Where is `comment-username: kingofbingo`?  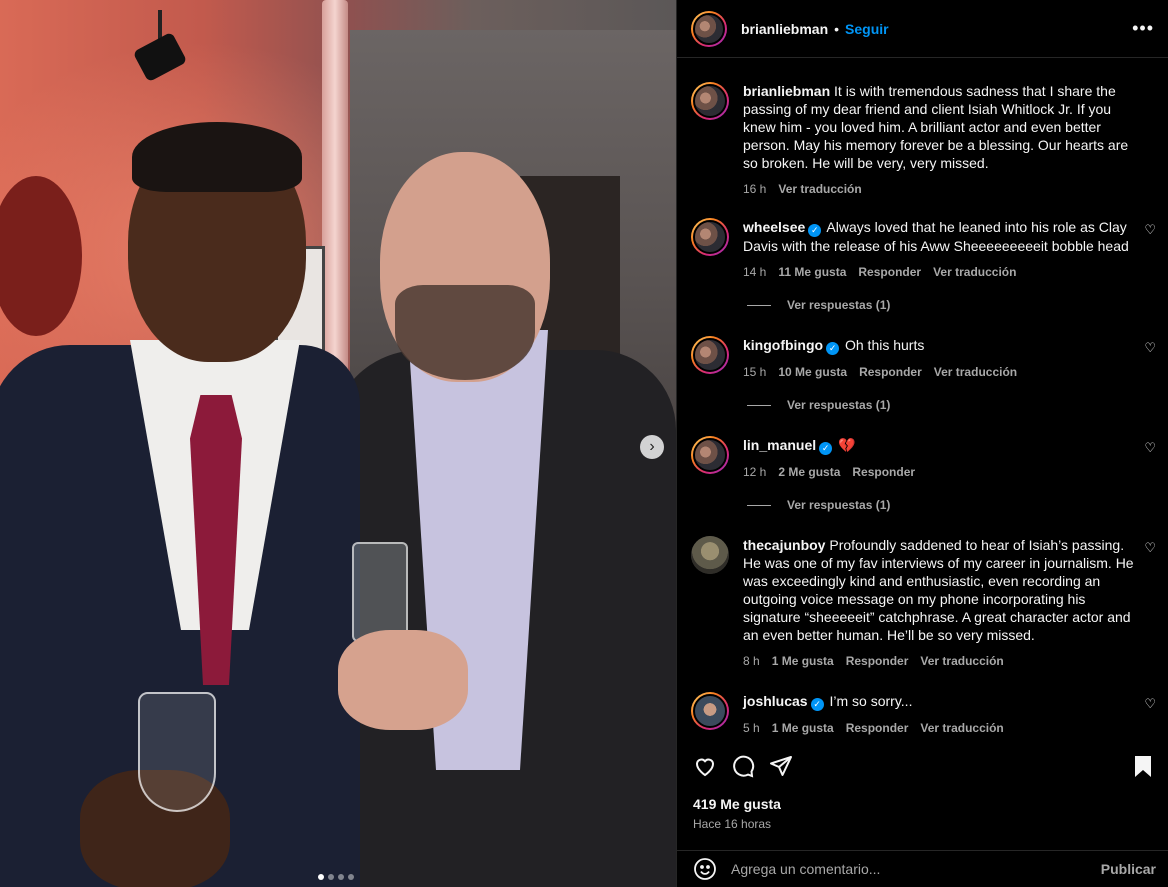 comment-username: kingofbingo is located at coordinates (783, 345).